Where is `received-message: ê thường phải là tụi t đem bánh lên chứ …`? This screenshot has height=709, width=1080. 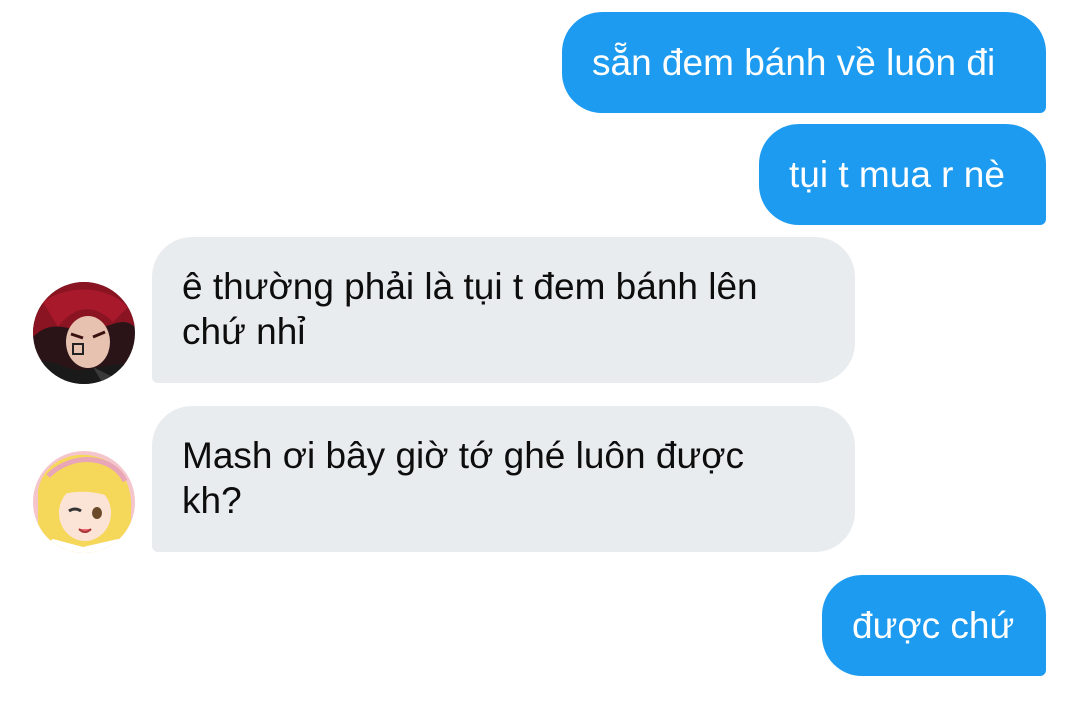 received-message: ê thường phải là tụi t đem bánh lên chứ … is located at coordinates (503, 310).